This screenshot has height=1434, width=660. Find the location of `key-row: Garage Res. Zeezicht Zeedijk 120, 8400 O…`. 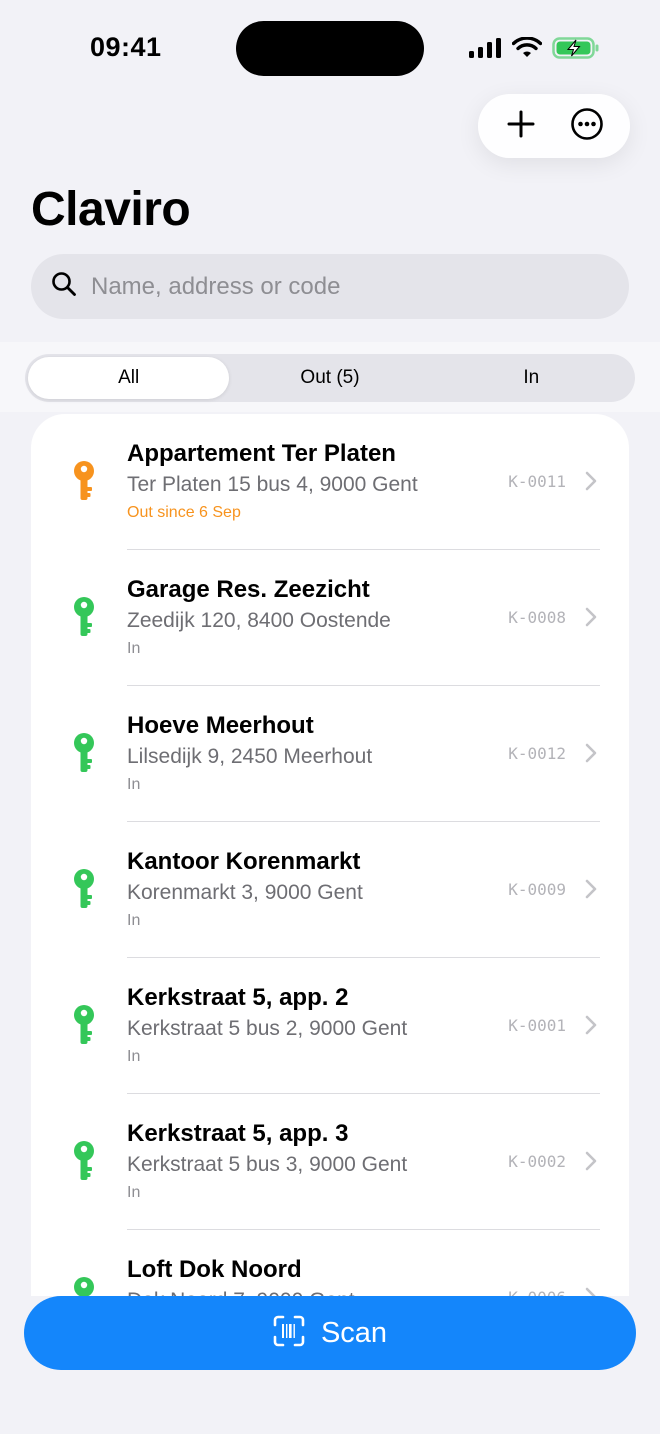

key-row: Garage Res. Zeezicht Zeedijk 120, 8400 O… is located at coordinates (330, 618).